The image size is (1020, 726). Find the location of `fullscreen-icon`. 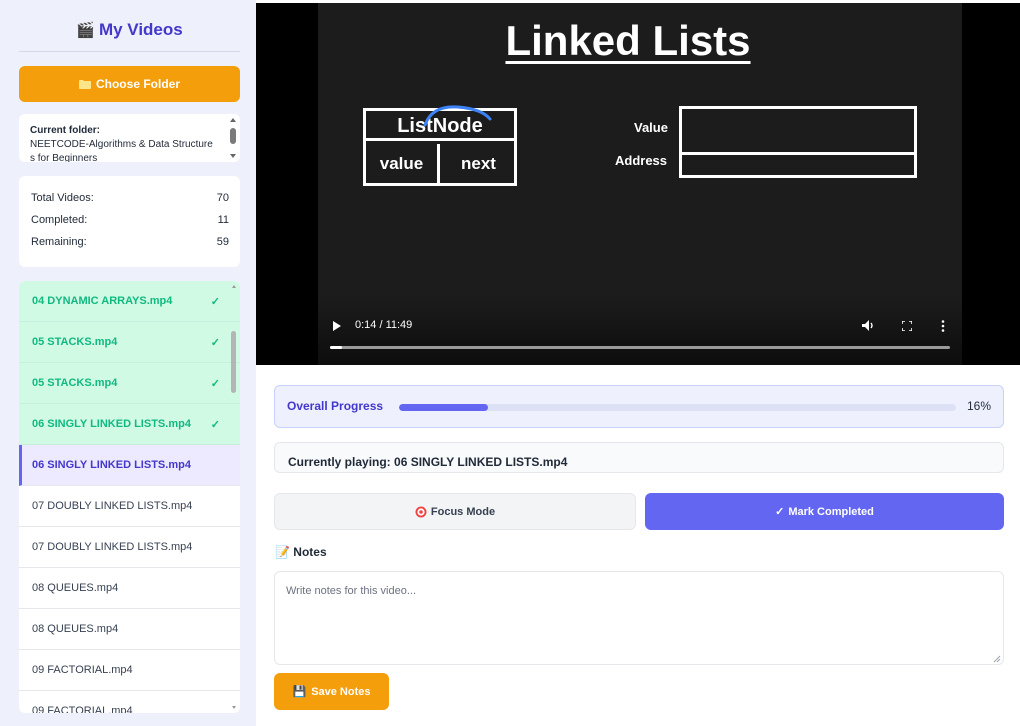

fullscreen-icon is located at coordinates (907, 326).